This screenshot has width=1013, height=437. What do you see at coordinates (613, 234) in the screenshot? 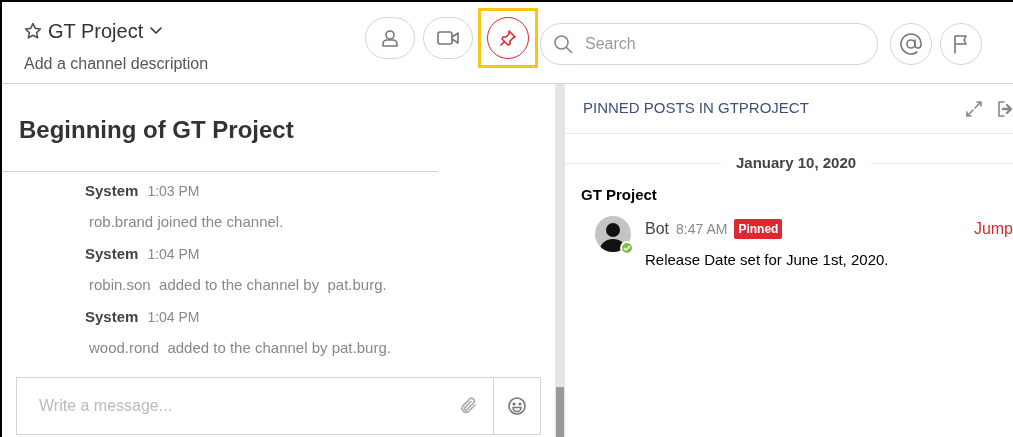
I see `avatar` at bounding box center [613, 234].